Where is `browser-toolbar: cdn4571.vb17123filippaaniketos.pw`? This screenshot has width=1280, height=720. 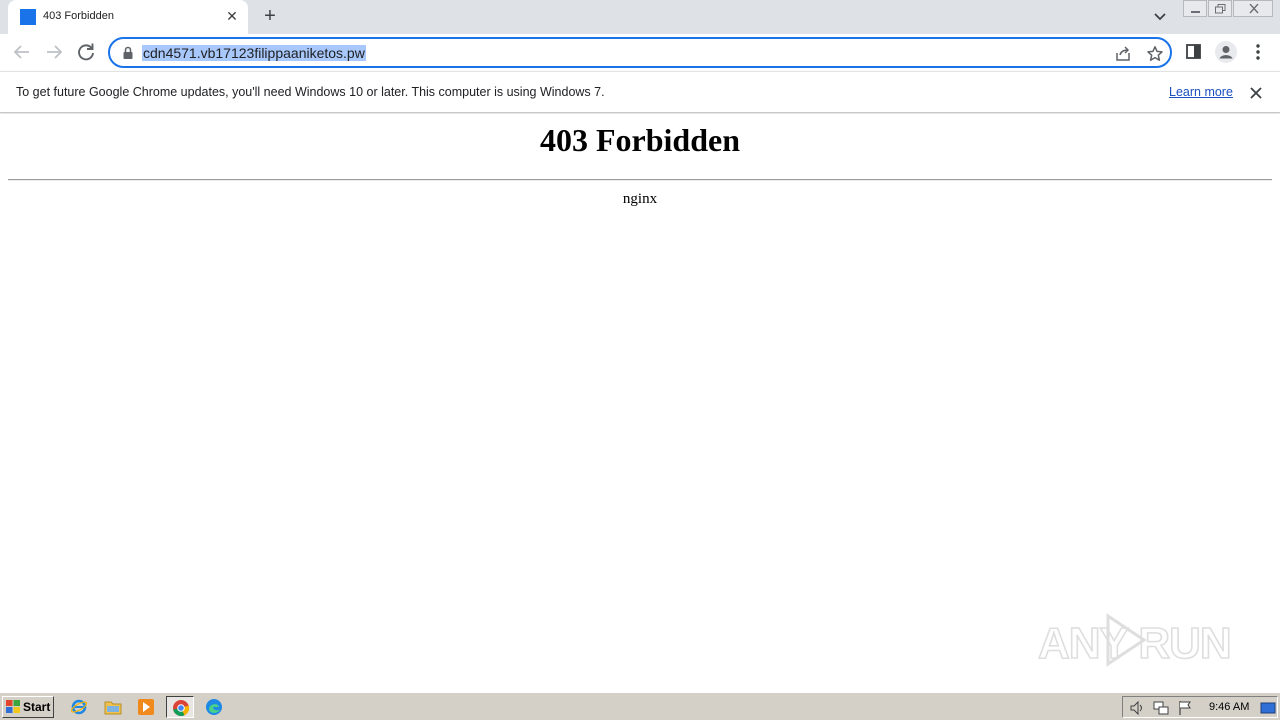 browser-toolbar: cdn4571.vb17123filippaaniketos.pw is located at coordinates (640, 52).